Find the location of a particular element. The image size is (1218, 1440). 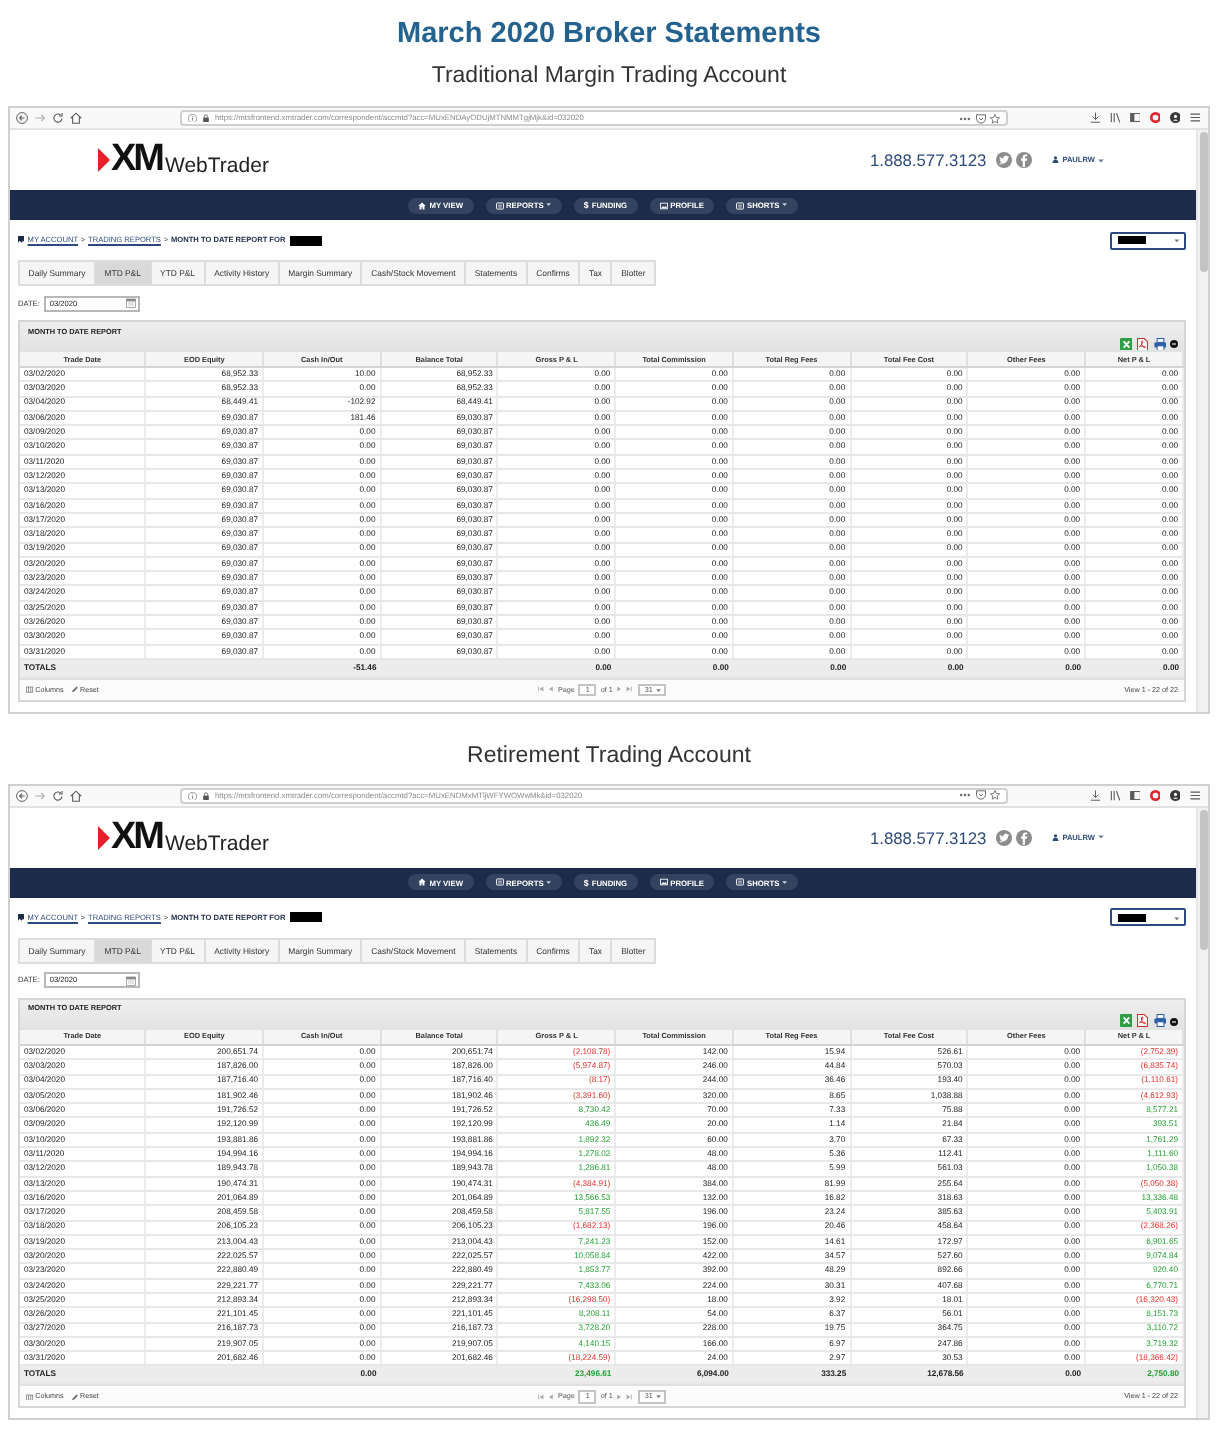

section-heading: Traditional Margin Trading Account is located at coordinates (609, 76).